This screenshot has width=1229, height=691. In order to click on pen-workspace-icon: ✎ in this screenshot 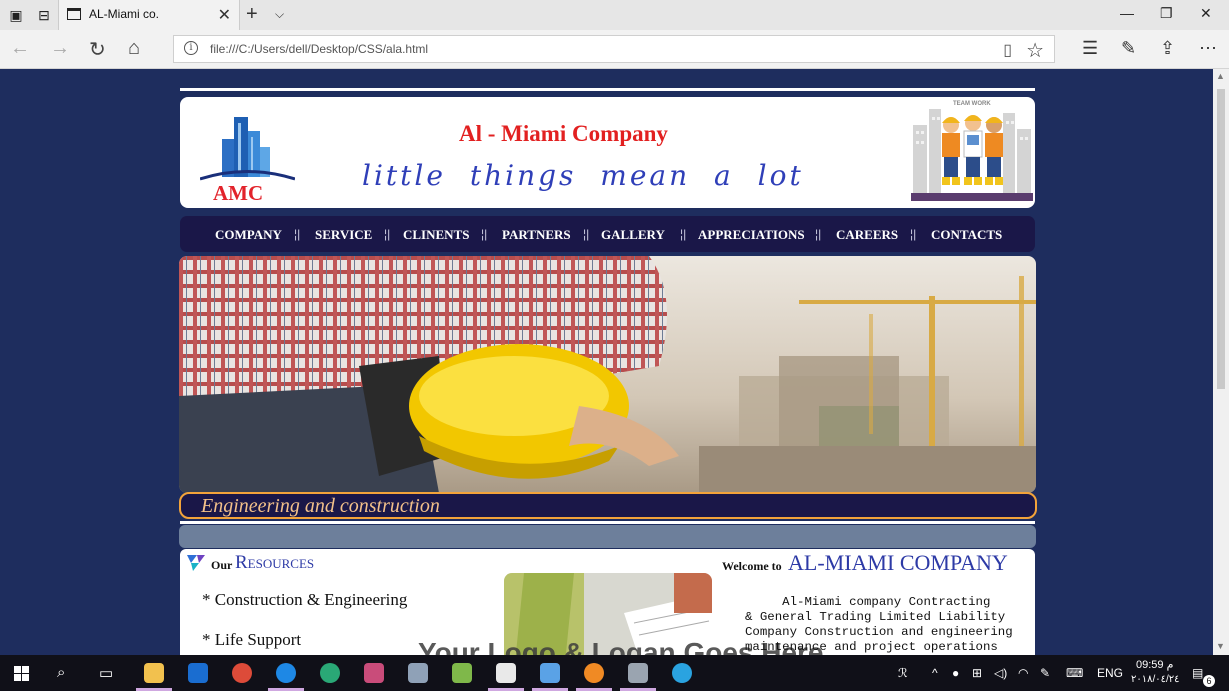, I will do `click(1045, 673)`.